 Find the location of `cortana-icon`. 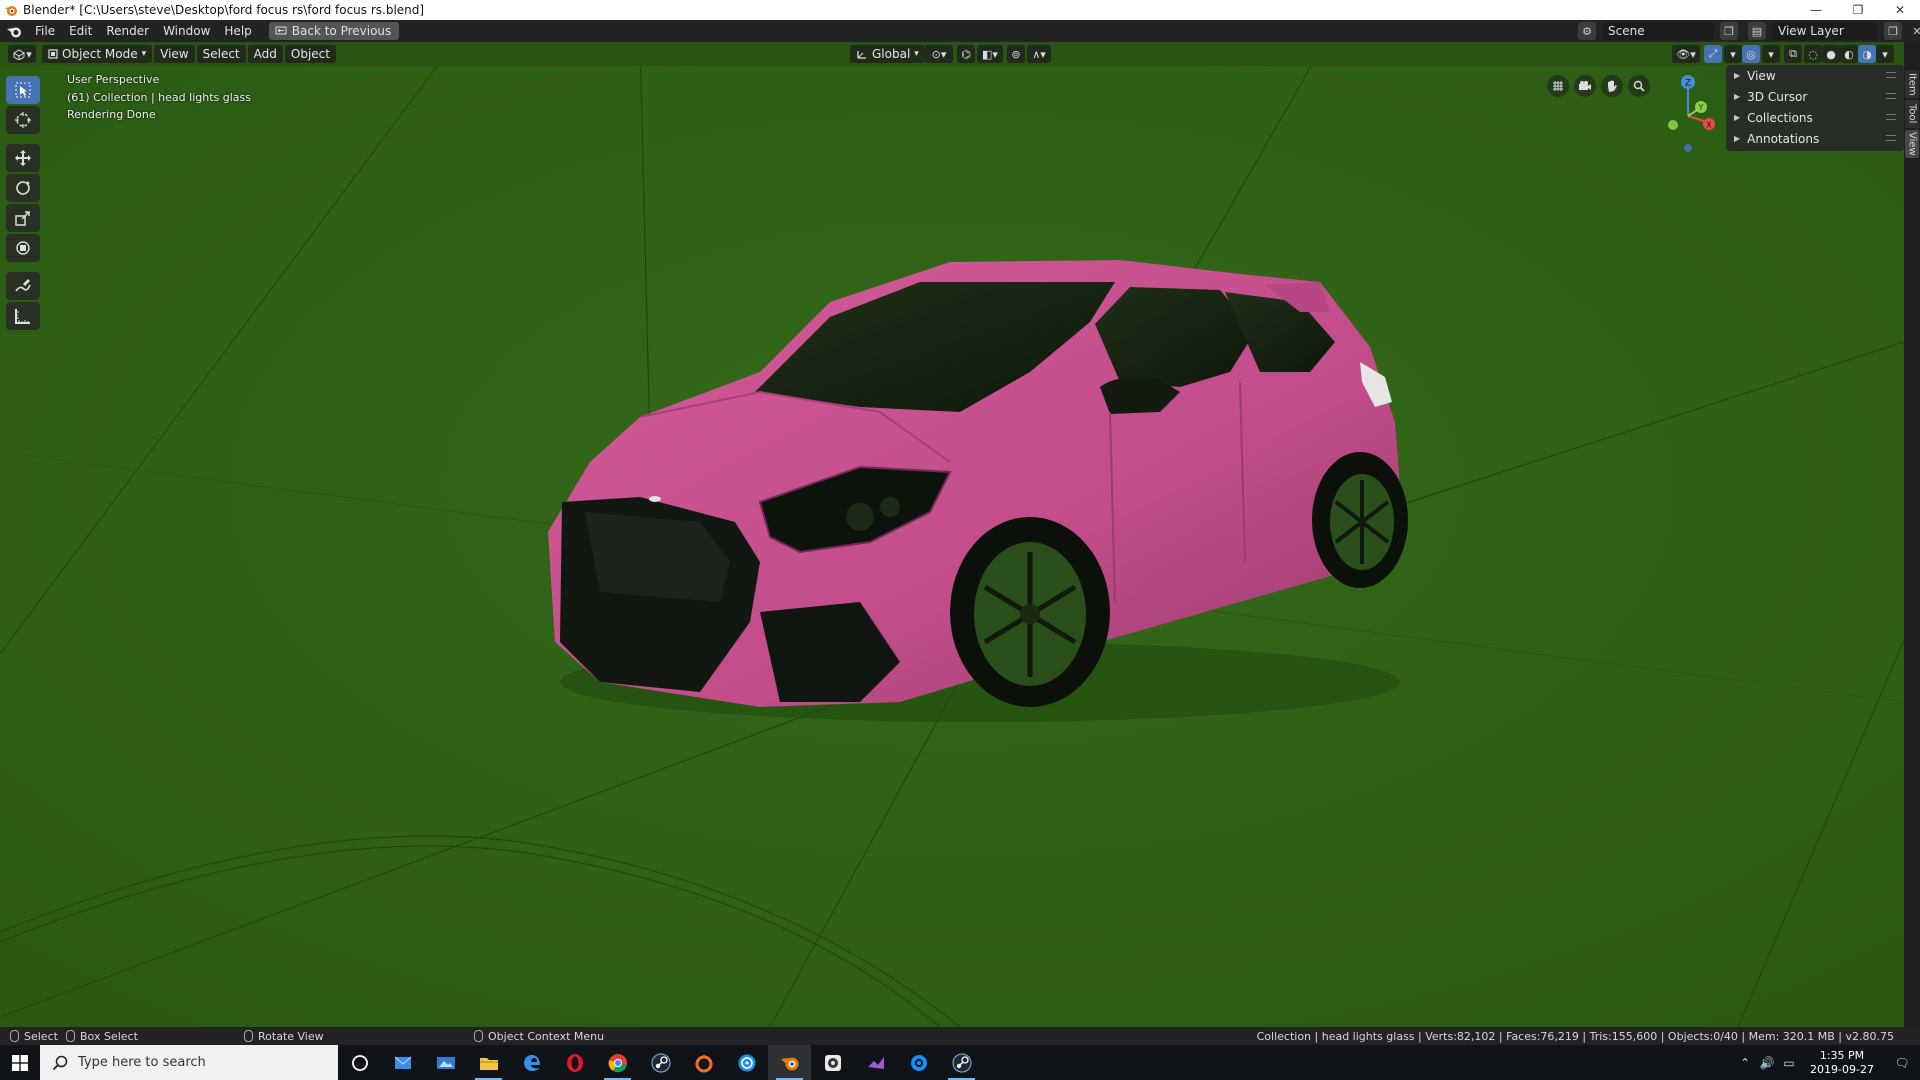

cortana-icon is located at coordinates (359, 1062).